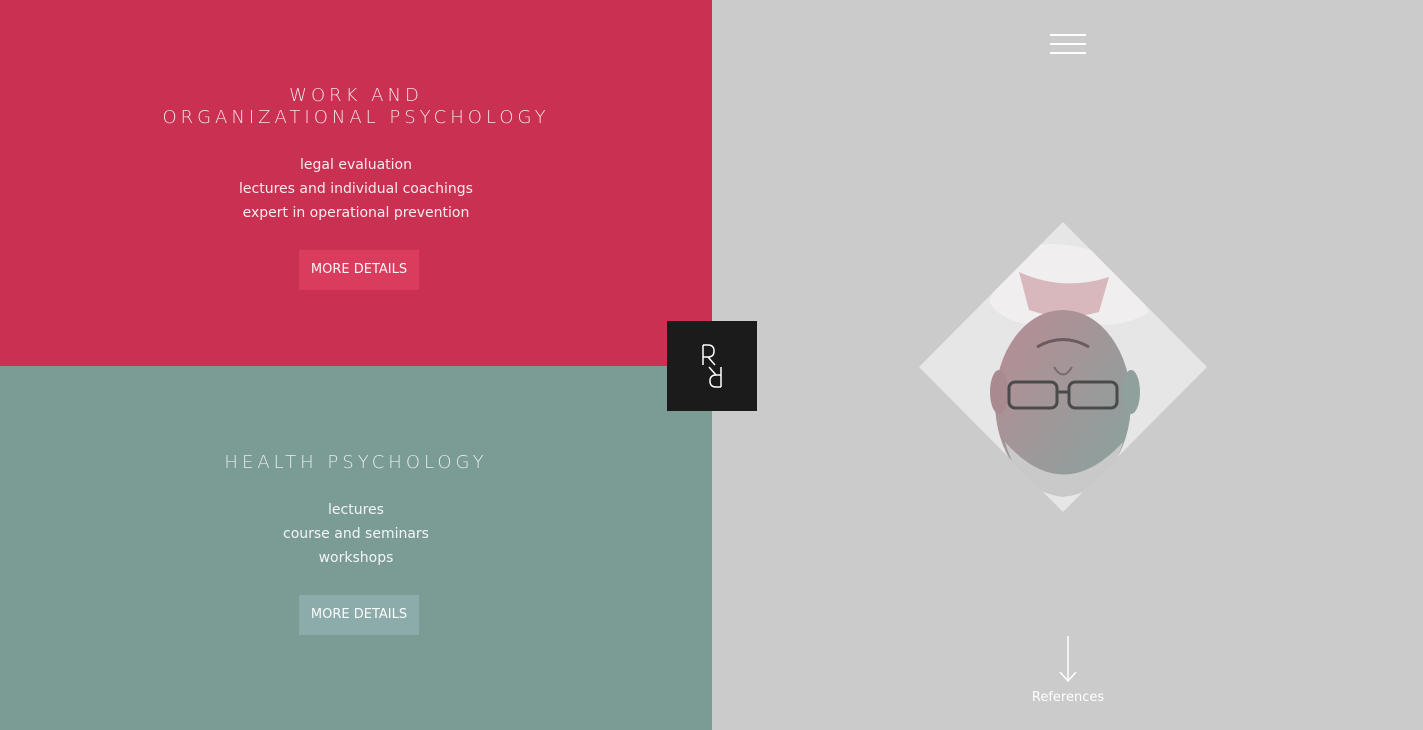 This screenshot has height=730, width=1423. I want to click on work-heading-line1: WORK AND, so click(356, 95).